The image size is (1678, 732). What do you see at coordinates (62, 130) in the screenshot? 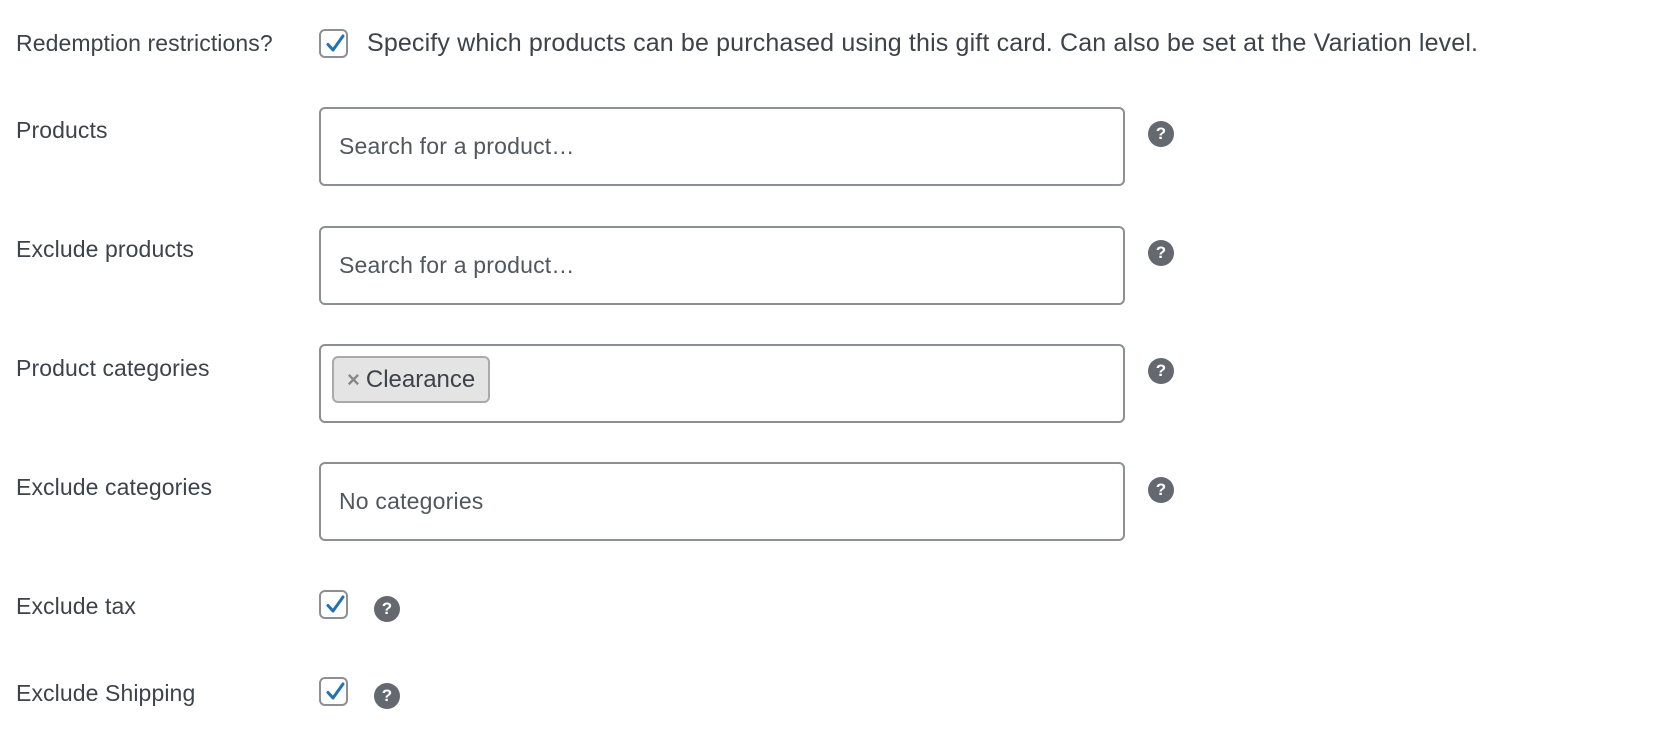
I see `products-label: Products` at bounding box center [62, 130].